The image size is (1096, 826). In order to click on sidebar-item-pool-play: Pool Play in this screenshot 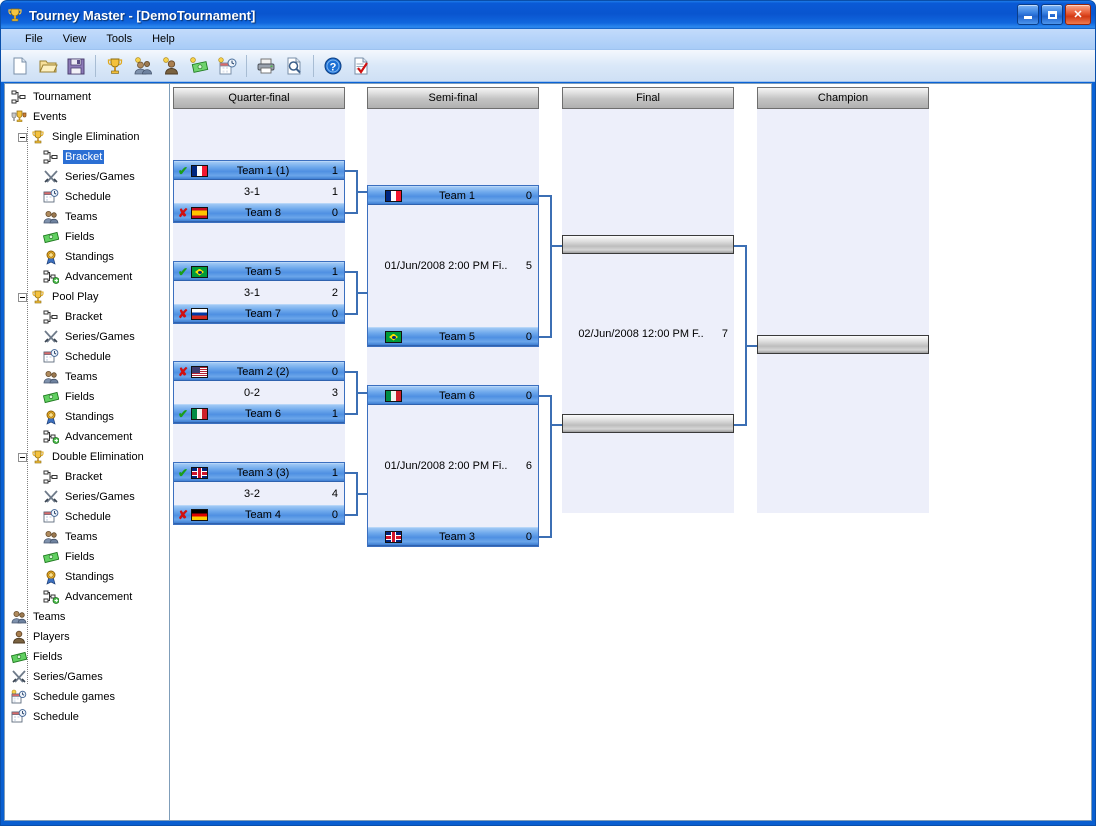, I will do `click(88, 297)`.